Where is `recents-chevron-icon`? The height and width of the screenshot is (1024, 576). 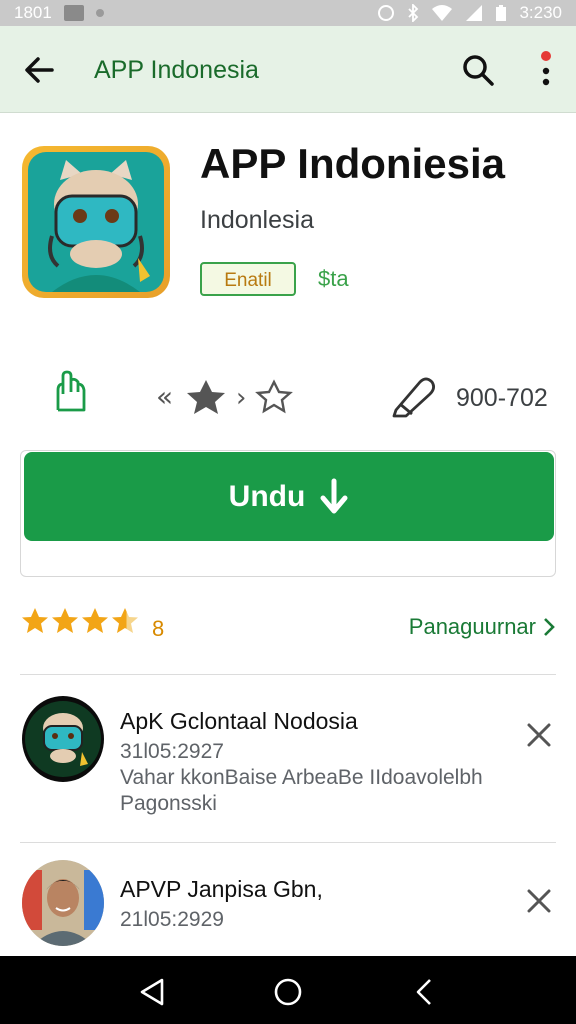
recents-chevron-icon is located at coordinates (424, 992).